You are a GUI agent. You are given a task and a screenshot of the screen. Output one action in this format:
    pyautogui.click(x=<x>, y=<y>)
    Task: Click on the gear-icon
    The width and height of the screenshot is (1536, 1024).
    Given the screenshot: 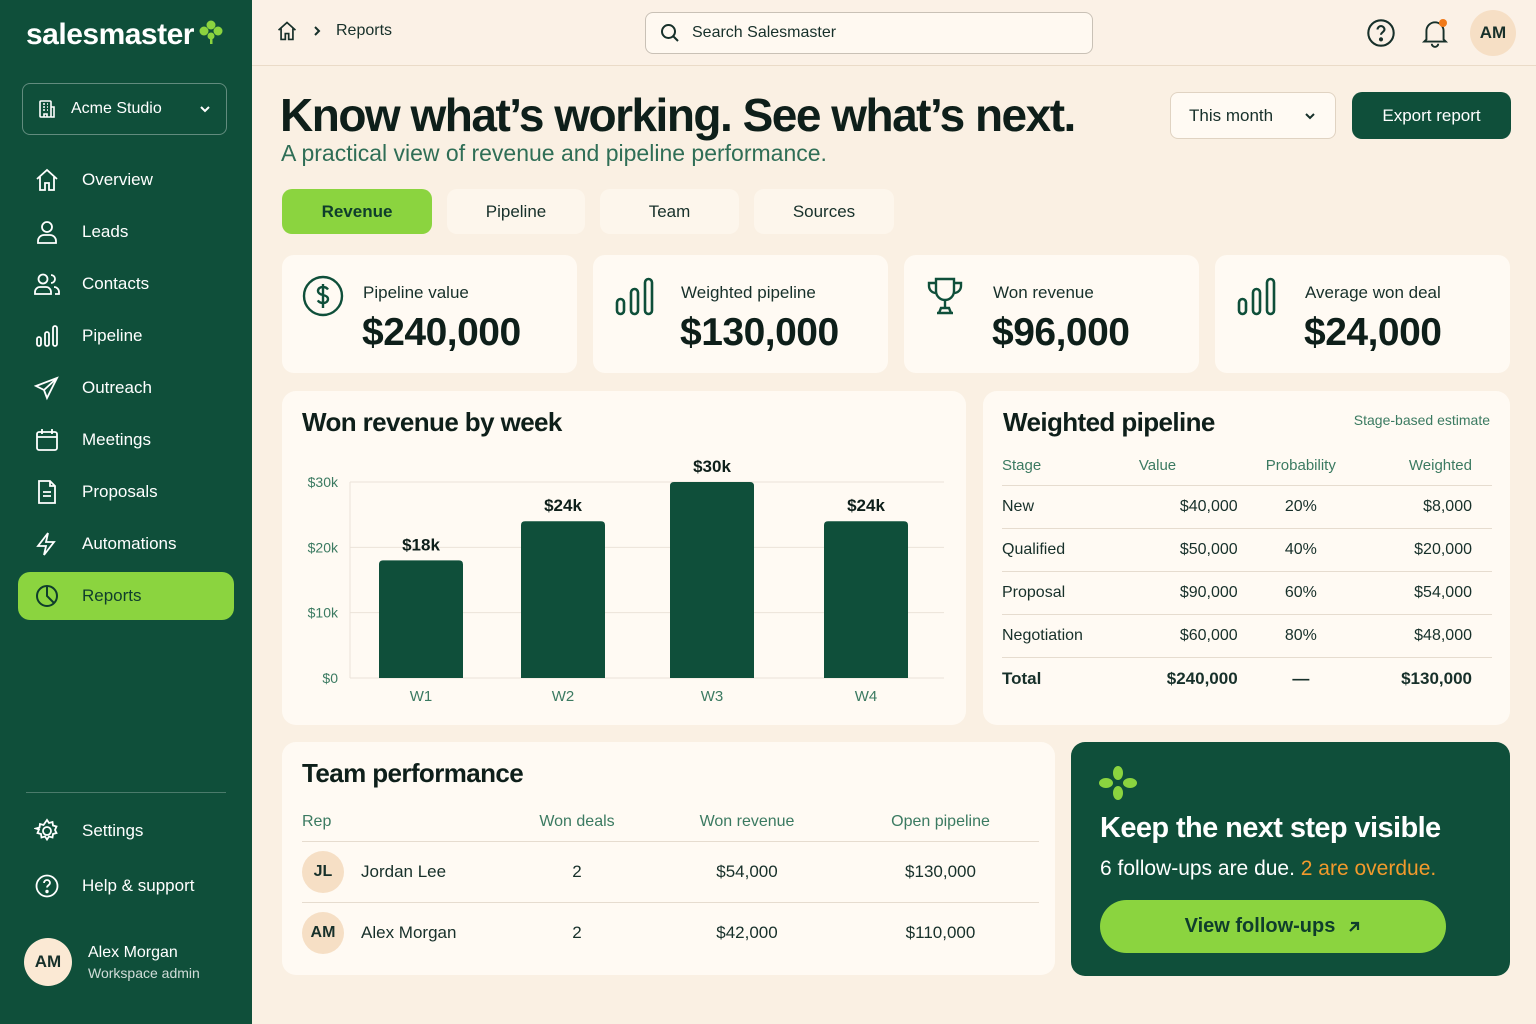 What is the action you would take?
    pyautogui.click(x=47, y=831)
    